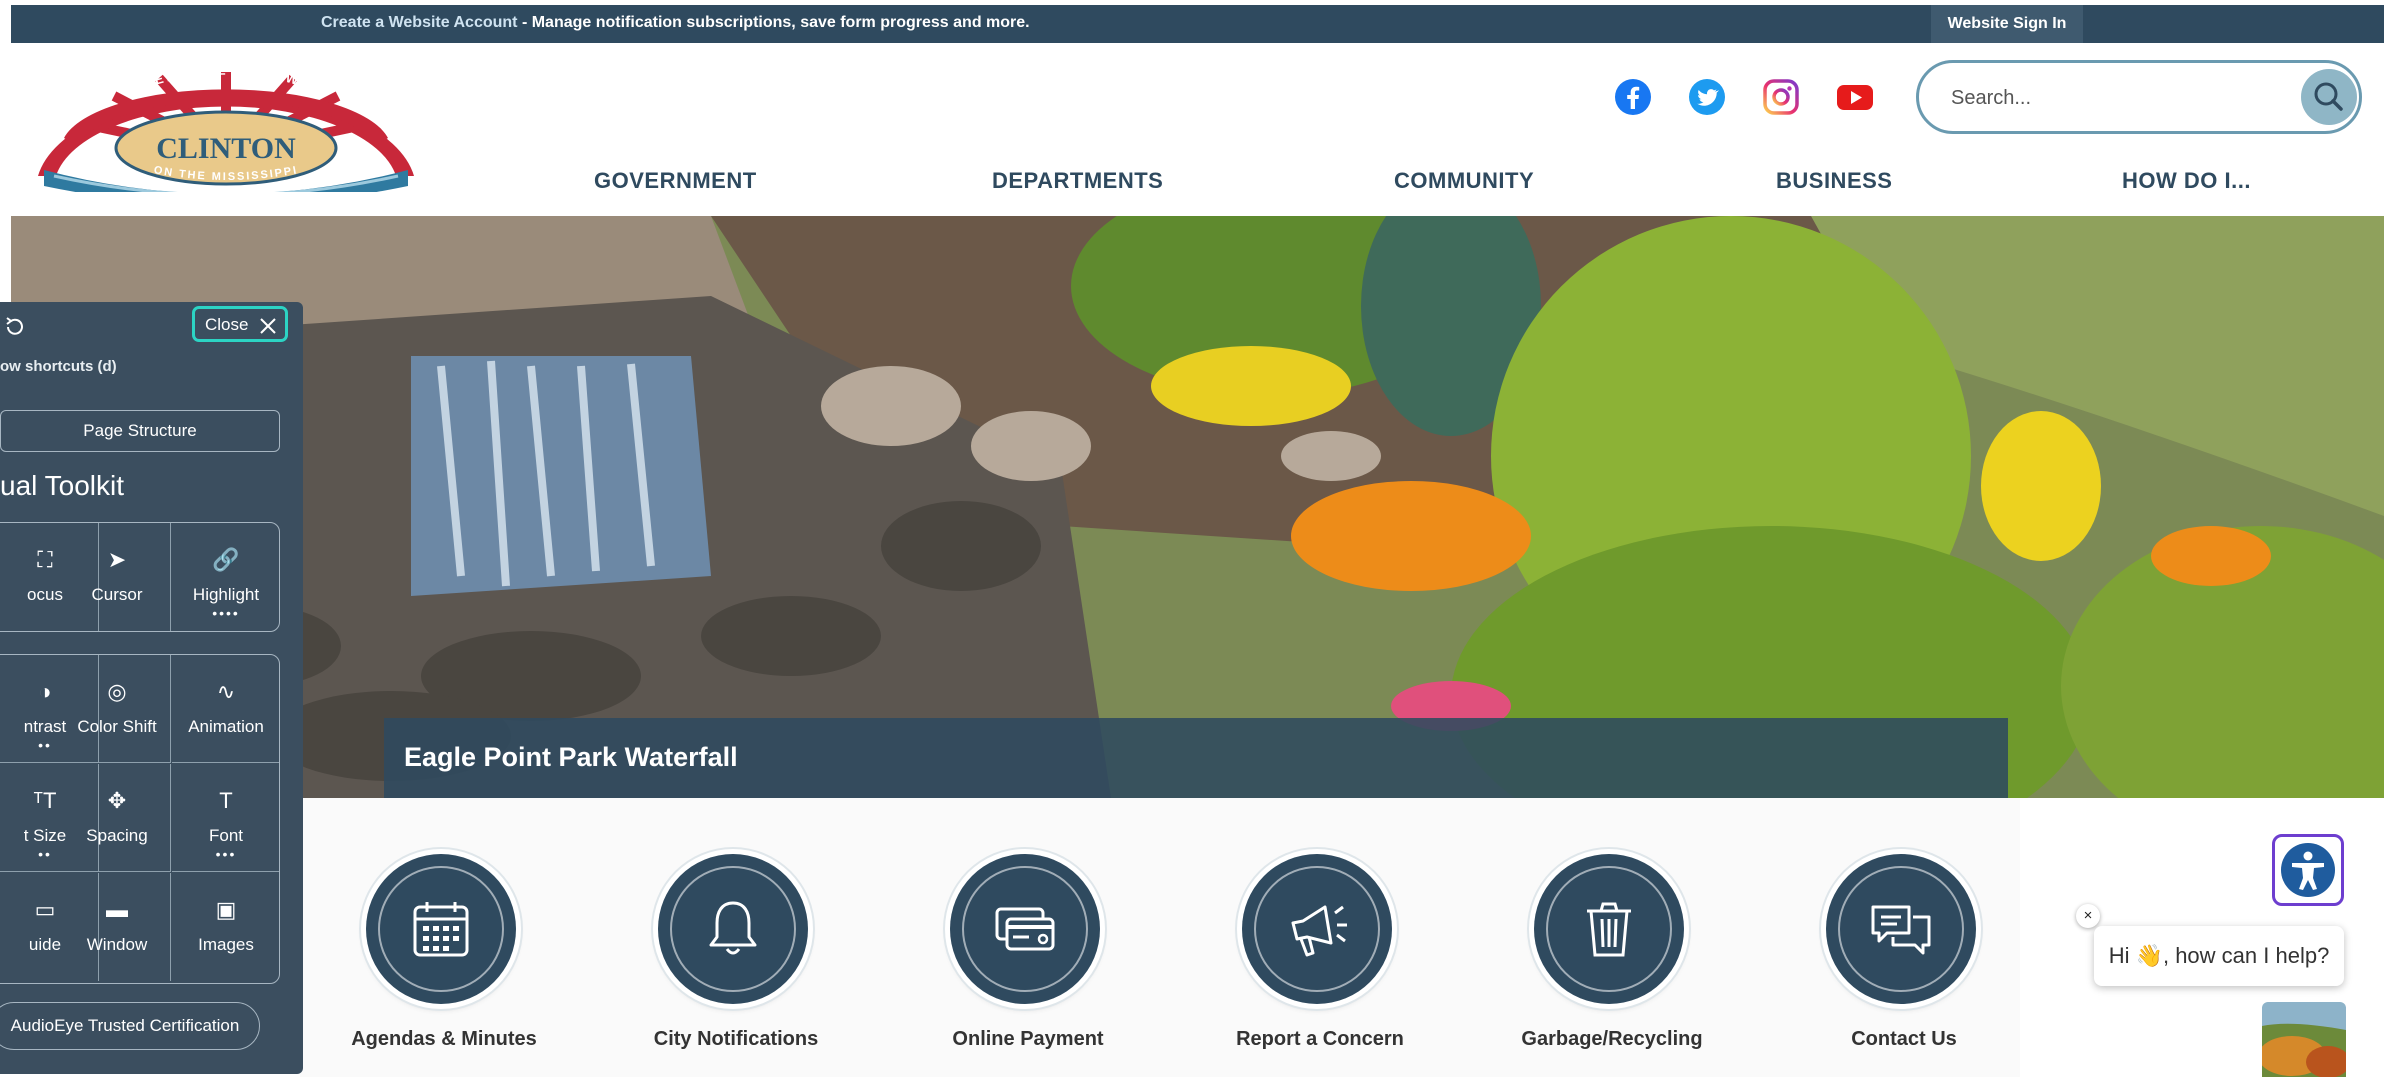 The height and width of the screenshot is (1077, 2384). What do you see at coordinates (1028, 1039) in the screenshot?
I see `quicklink-label: Online Payment` at bounding box center [1028, 1039].